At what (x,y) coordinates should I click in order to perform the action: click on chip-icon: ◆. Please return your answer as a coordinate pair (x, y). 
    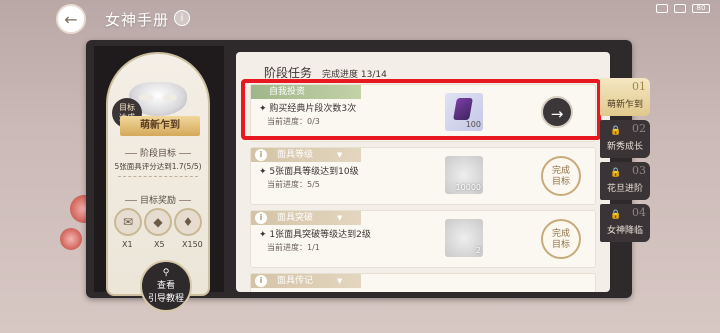
    Looking at the image, I should click on (158, 222).